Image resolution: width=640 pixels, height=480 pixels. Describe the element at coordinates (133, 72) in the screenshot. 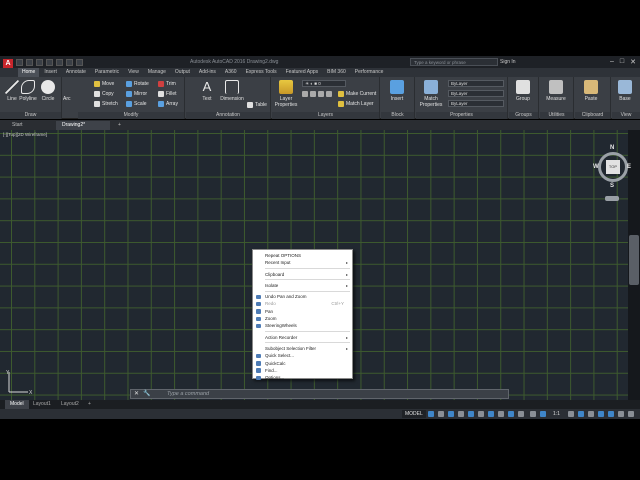

I see `tab-view: View` at that location.